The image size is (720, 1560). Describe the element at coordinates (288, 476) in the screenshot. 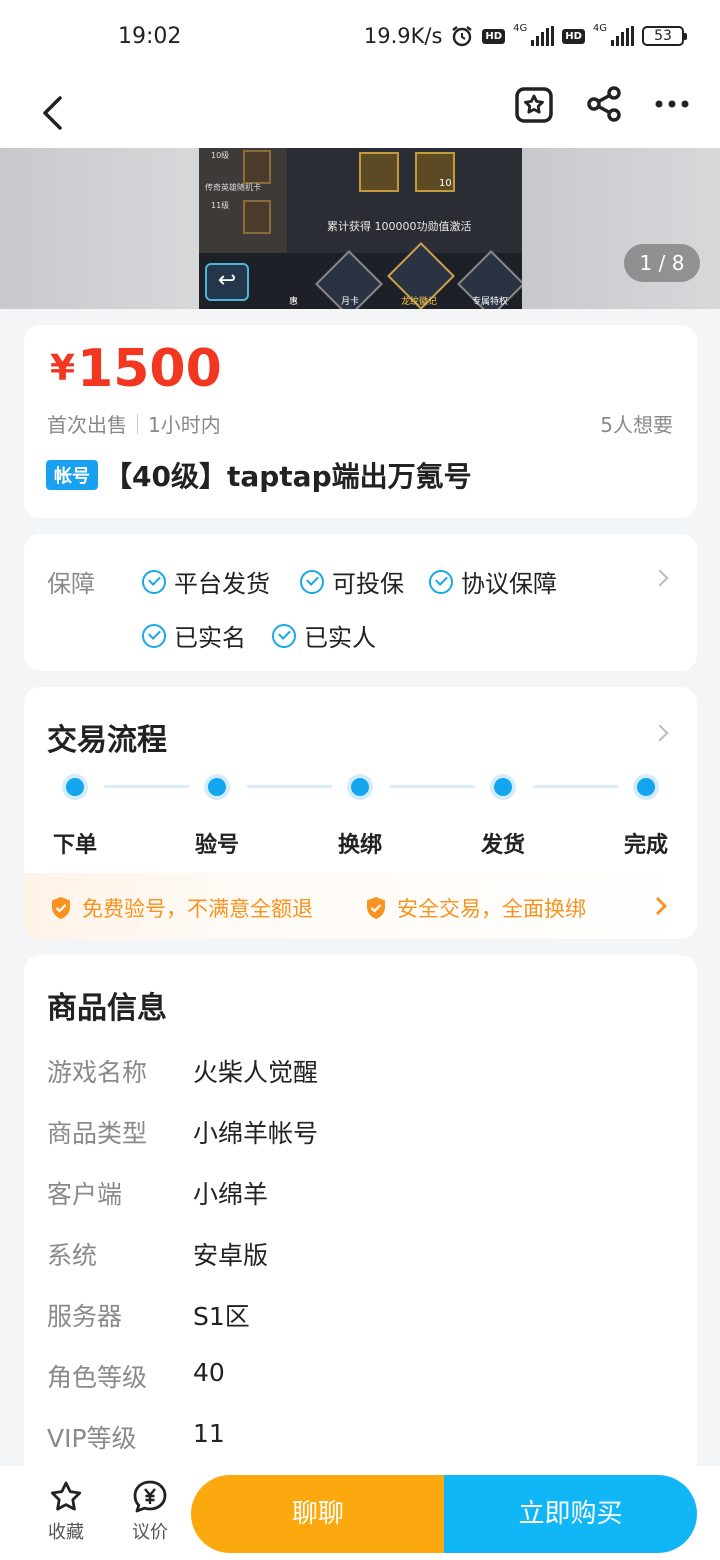

I see `listing-title: 【40级】taptap端出万氪号` at that location.